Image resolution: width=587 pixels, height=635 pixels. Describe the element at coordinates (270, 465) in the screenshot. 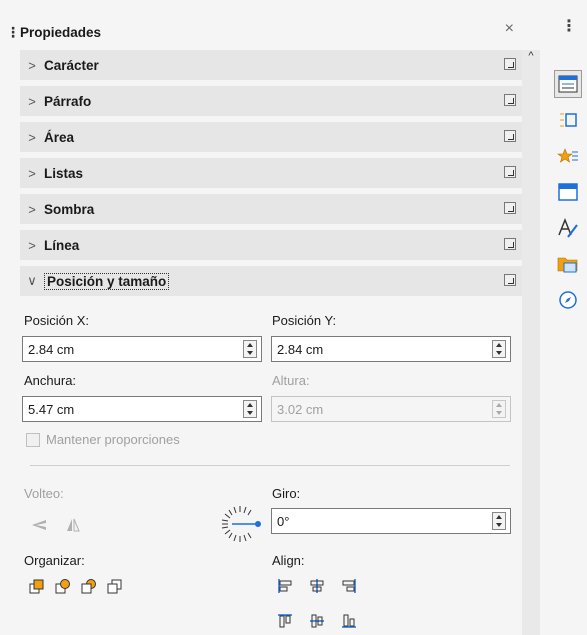

I see `divider` at that location.